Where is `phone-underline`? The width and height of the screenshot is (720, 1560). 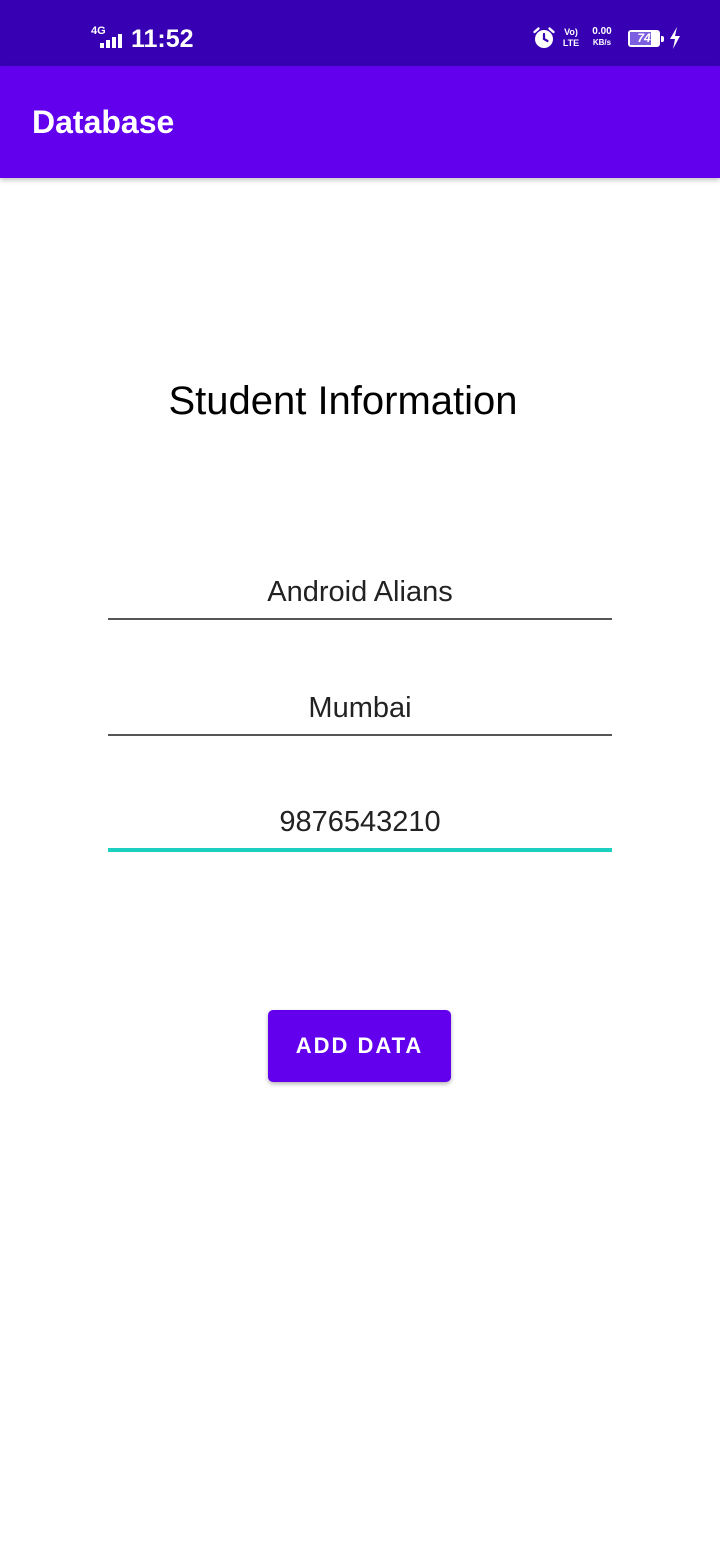 phone-underline is located at coordinates (360, 850).